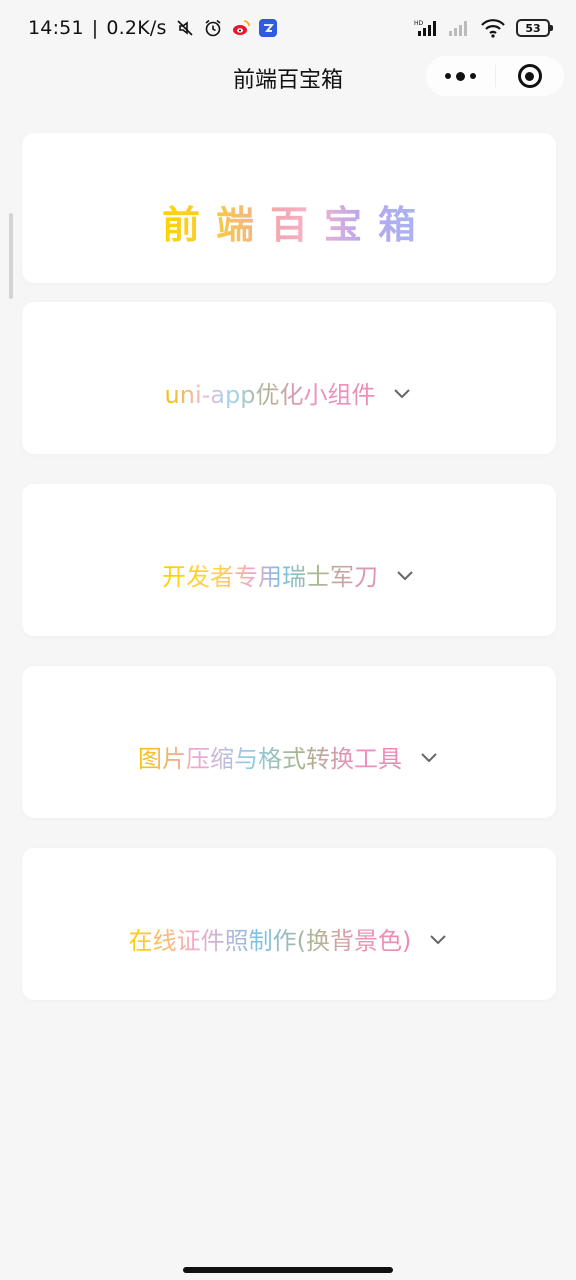  I want to click on svg-text: HD, so click(419, 23).